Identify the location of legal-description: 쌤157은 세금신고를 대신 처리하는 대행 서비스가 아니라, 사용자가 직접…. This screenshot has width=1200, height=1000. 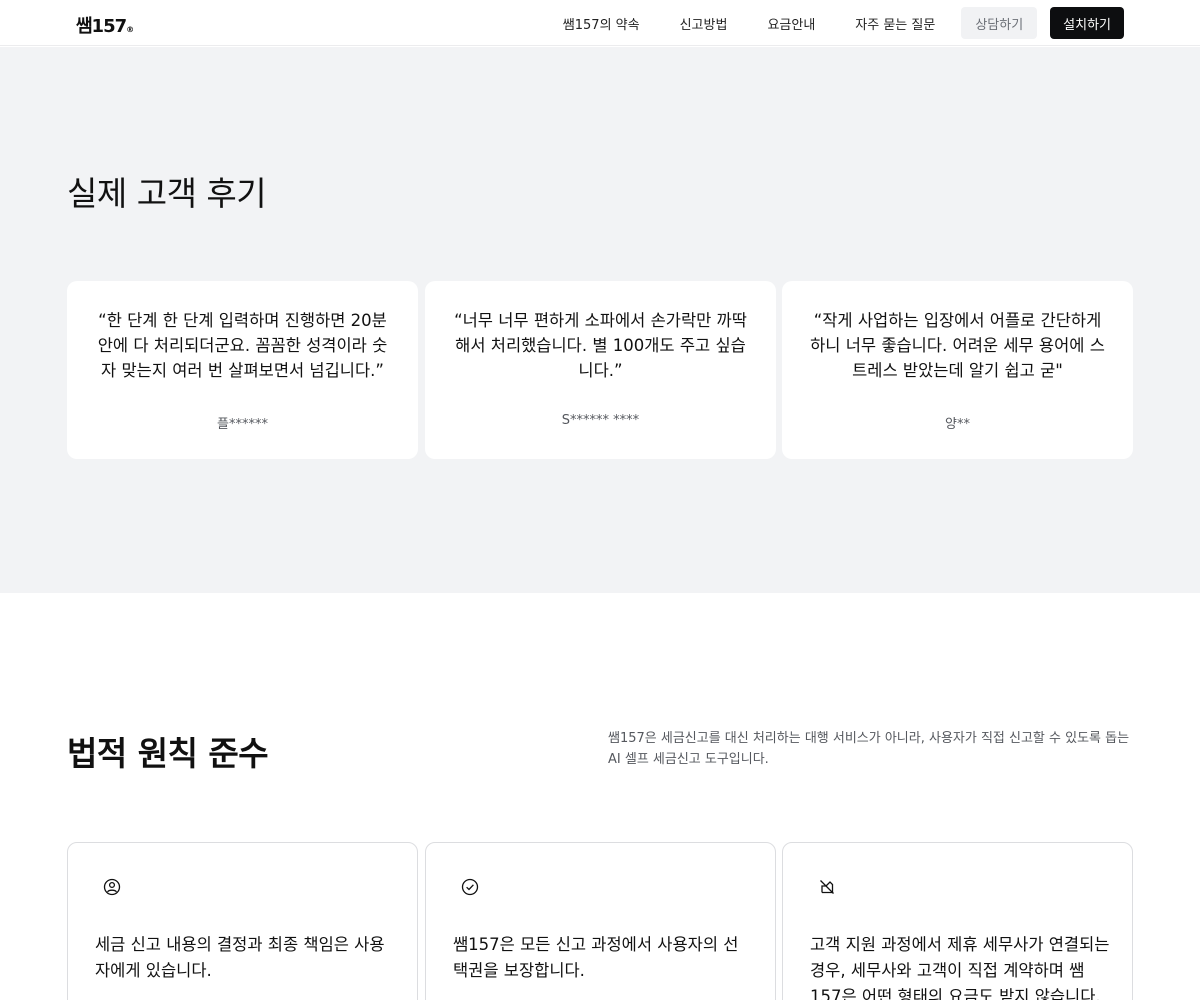
(869, 749).